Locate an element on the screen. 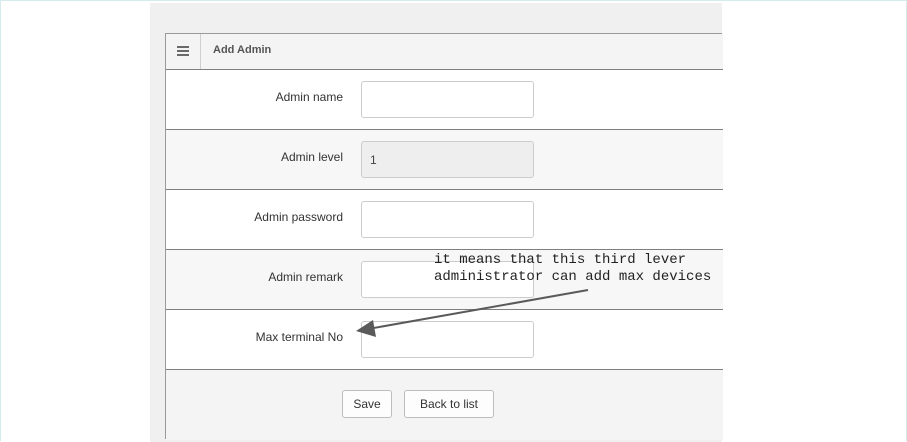 The width and height of the screenshot is (907, 442). annotation-arrow-icon is located at coordinates (472, 313).